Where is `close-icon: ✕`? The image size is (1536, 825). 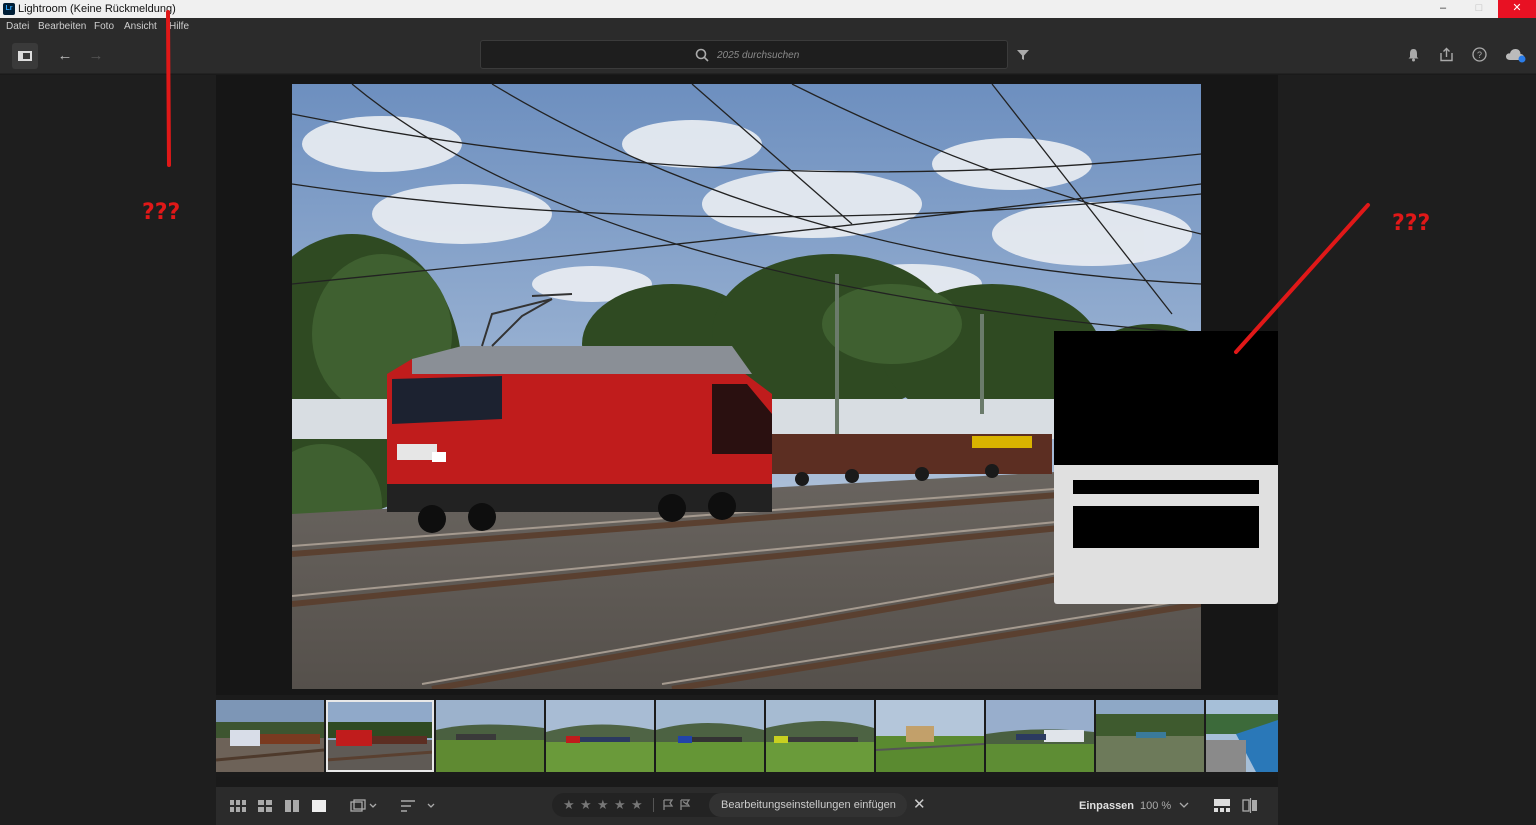
close-icon: ✕ is located at coordinates (919, 804).